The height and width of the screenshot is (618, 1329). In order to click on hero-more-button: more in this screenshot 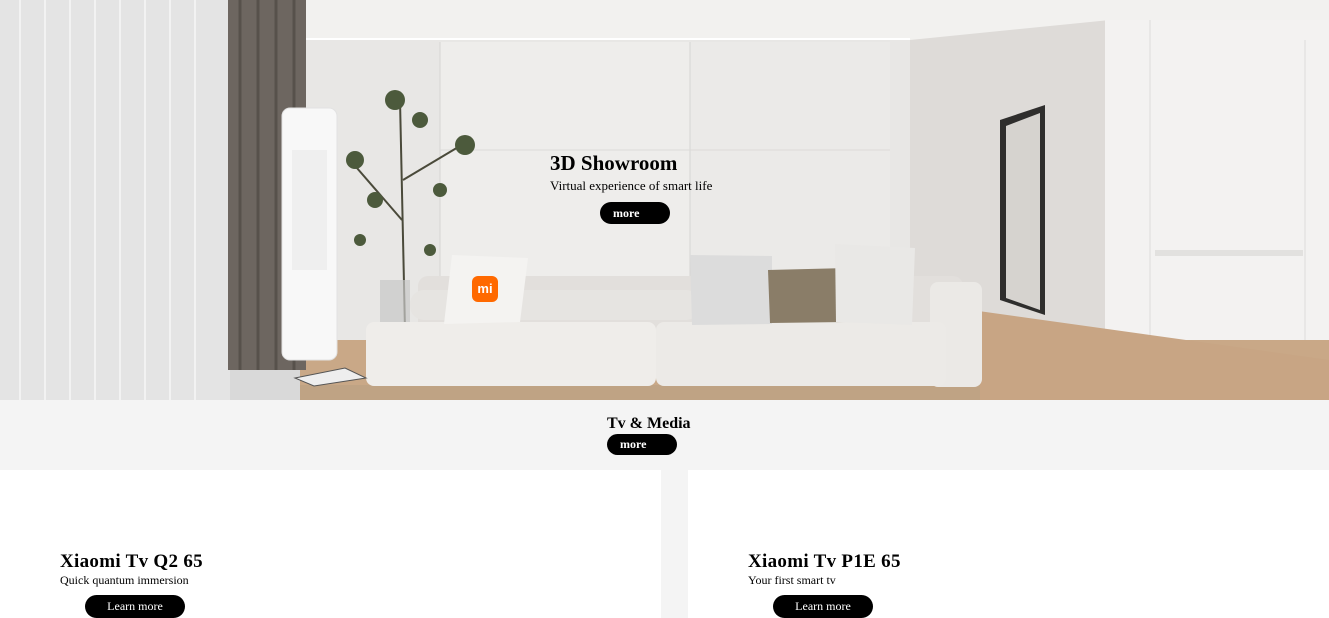, I will do `click(635, 213)`.